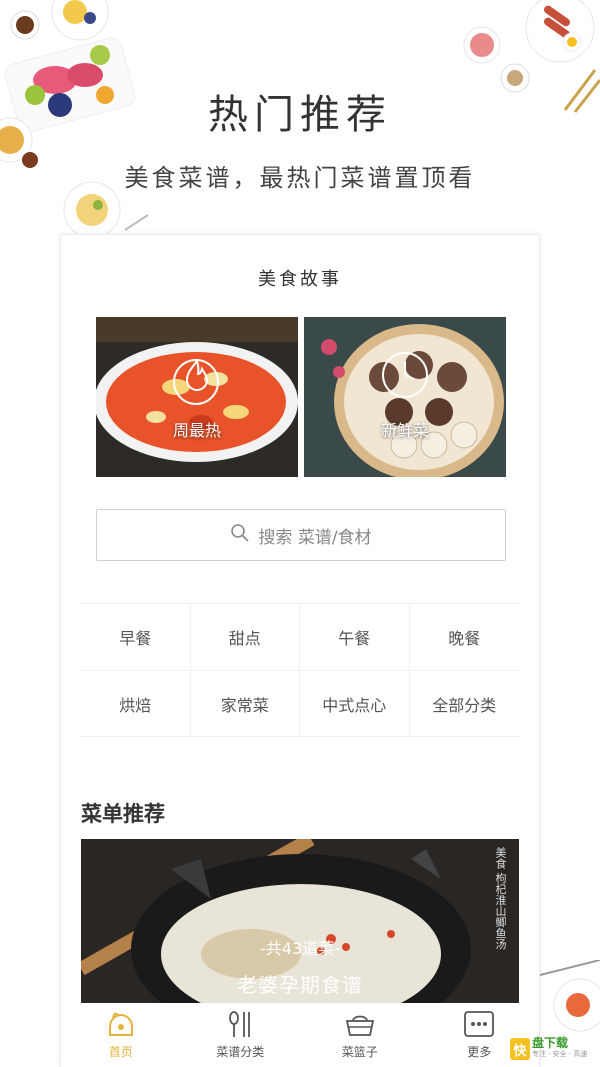  Describe the element at coordinates (405, 377) in the screenshot. I see `clock-icon` at that location.